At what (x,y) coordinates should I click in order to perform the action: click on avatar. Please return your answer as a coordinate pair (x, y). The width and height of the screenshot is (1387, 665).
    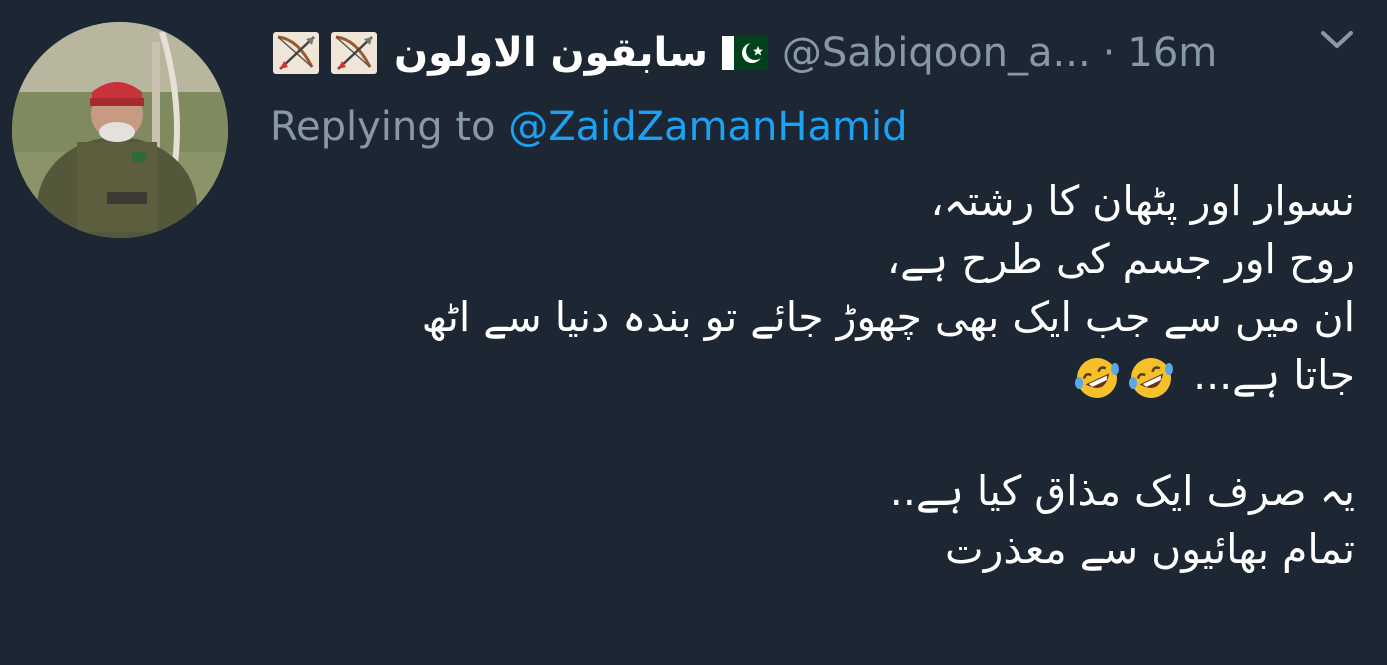
    Looking at the image, I should click on (120, 130).